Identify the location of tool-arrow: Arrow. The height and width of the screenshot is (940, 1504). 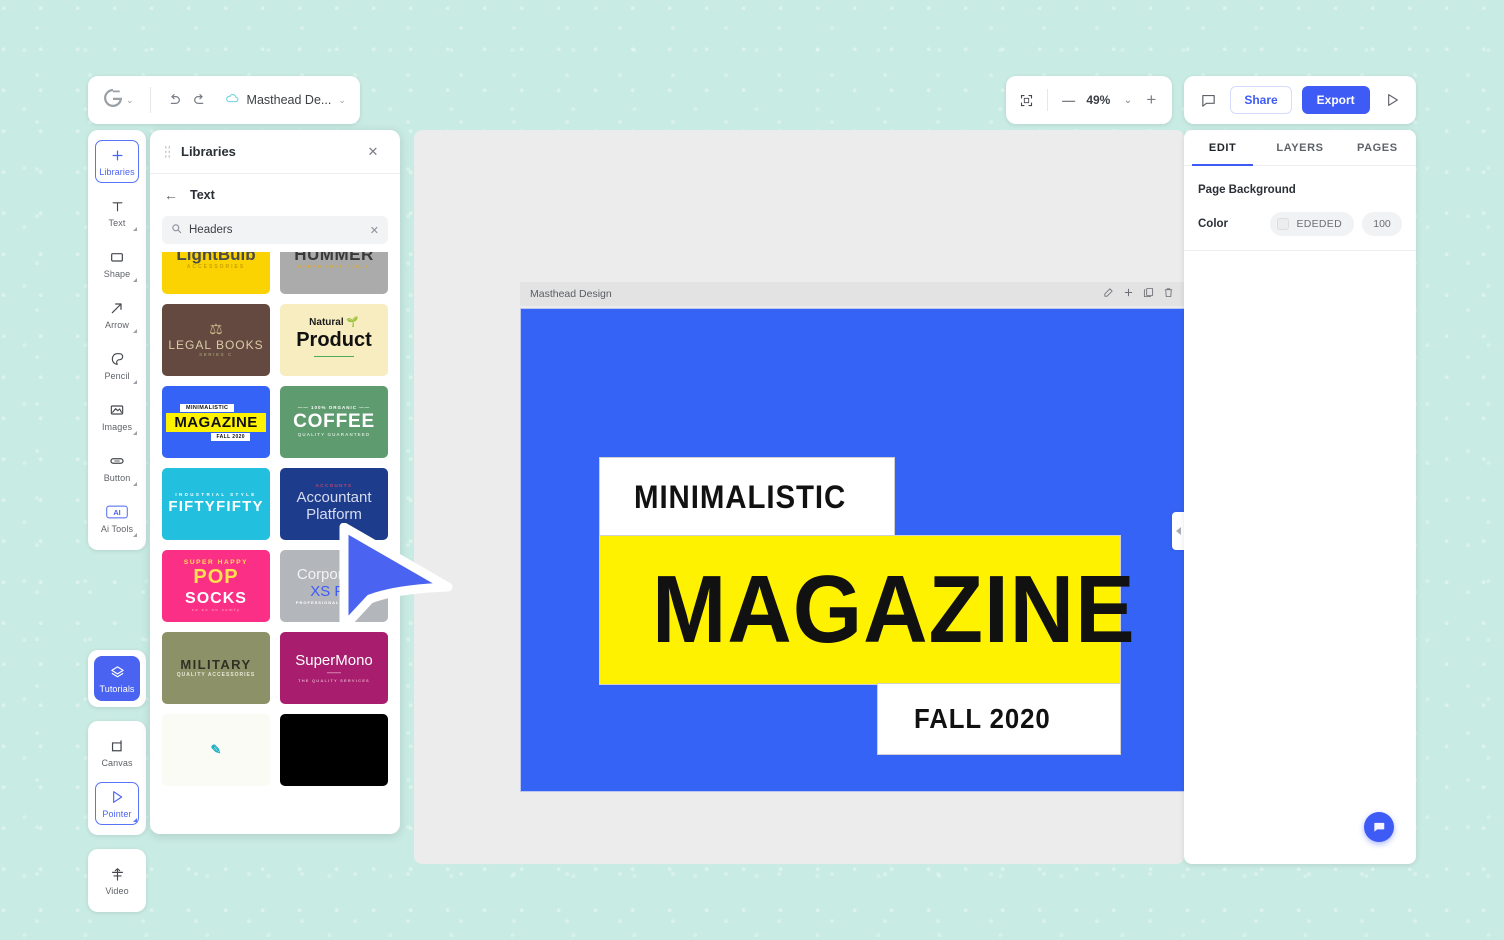
(117, 314).